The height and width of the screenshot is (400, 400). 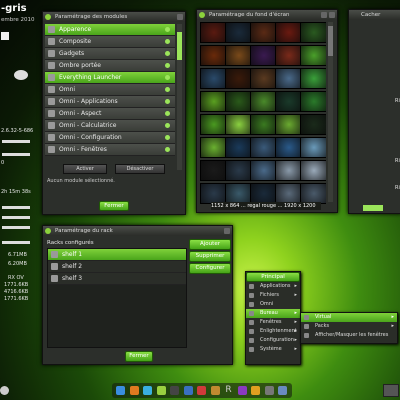 What do you see at coordinates (349, 326) in the screenshot?
I see `menu-item: Packs ▸` at bounding box center [349, 326].